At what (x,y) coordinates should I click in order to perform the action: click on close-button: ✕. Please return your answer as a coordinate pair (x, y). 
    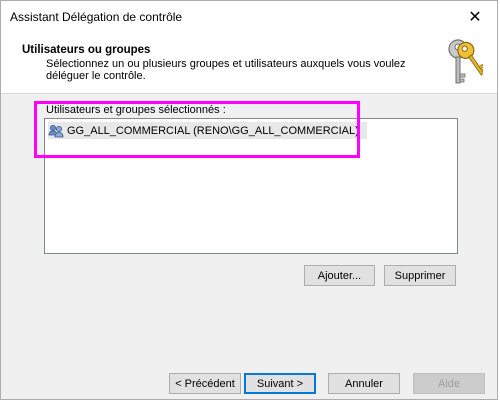
    Looking at the image, I should click on (475, 17).